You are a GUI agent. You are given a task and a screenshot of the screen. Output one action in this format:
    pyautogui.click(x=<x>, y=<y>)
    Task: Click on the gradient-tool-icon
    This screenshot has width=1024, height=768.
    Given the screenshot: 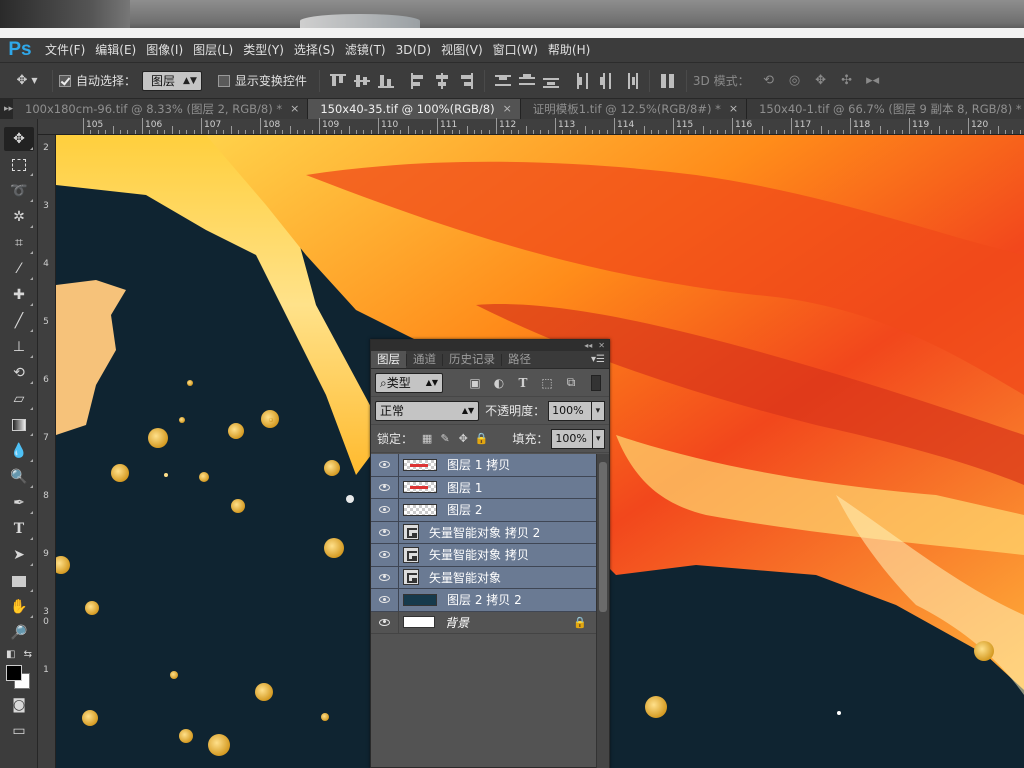 What is the action you would take?
    pyautogui.click(x=19, y=425)
    